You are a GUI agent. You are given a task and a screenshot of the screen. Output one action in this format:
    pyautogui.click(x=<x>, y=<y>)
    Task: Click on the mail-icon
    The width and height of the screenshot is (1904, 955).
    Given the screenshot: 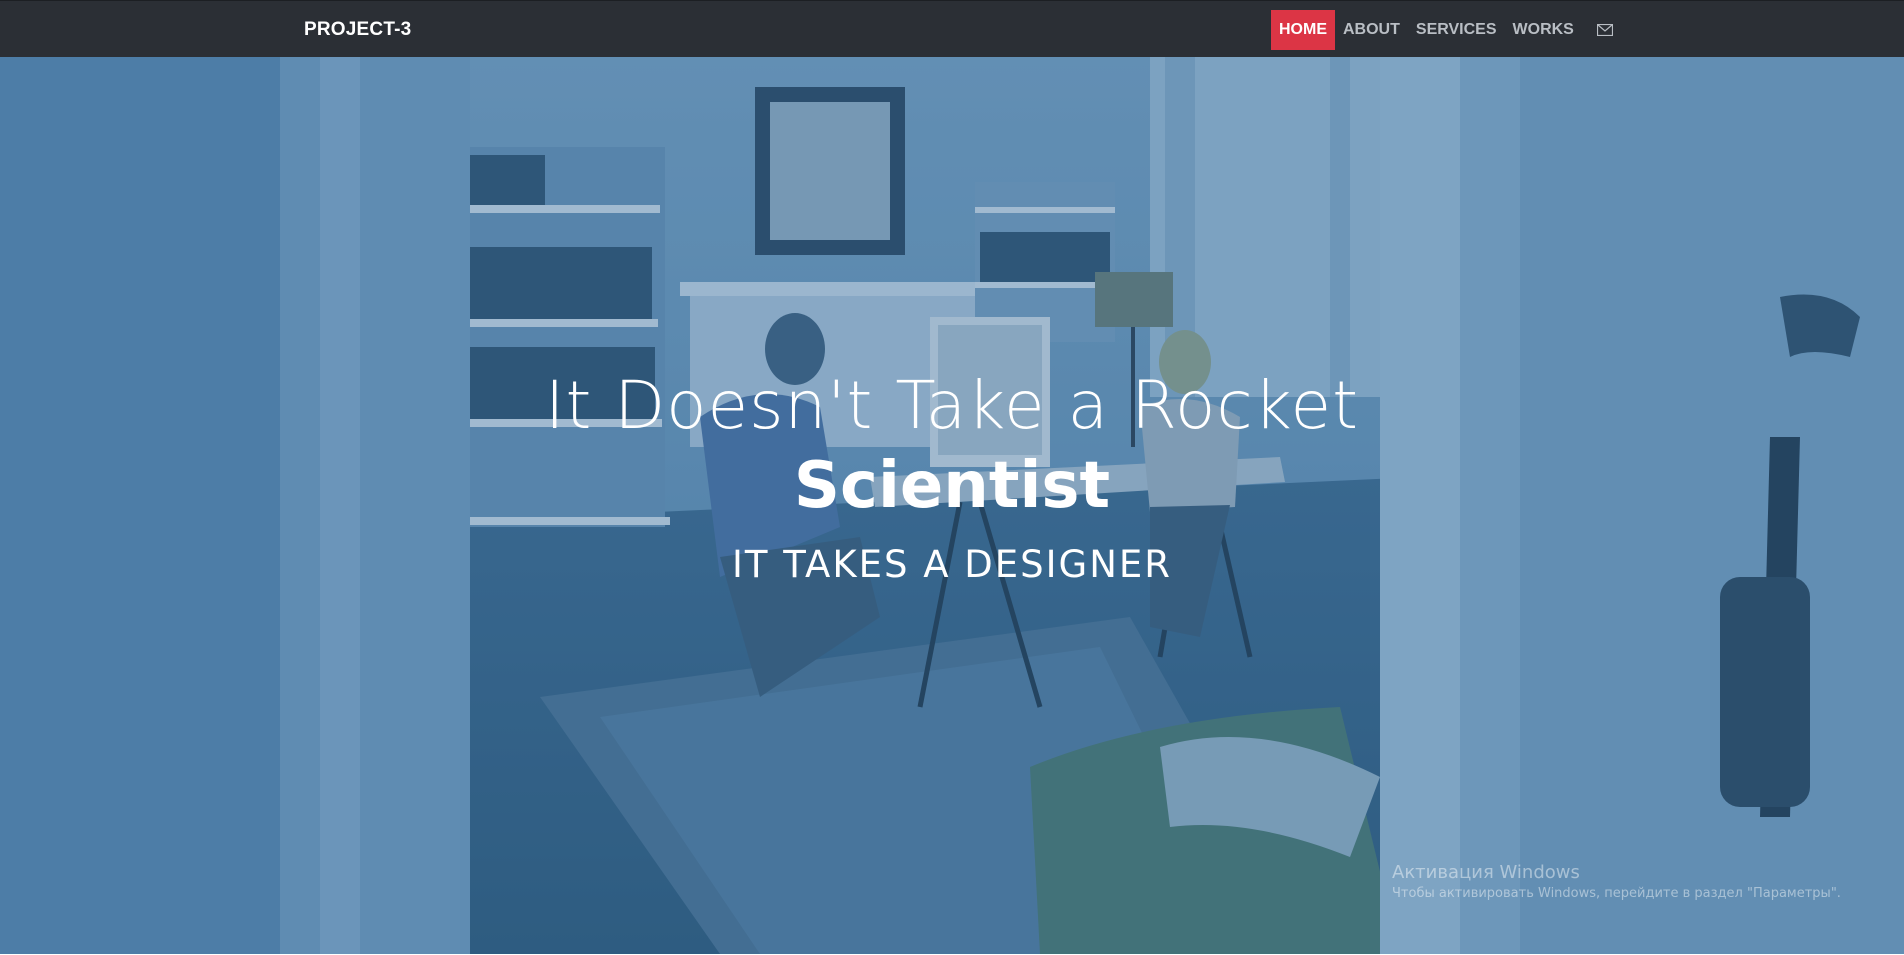 What is the action you would take?
    pyautogui.click(x=1605, y=30)
    